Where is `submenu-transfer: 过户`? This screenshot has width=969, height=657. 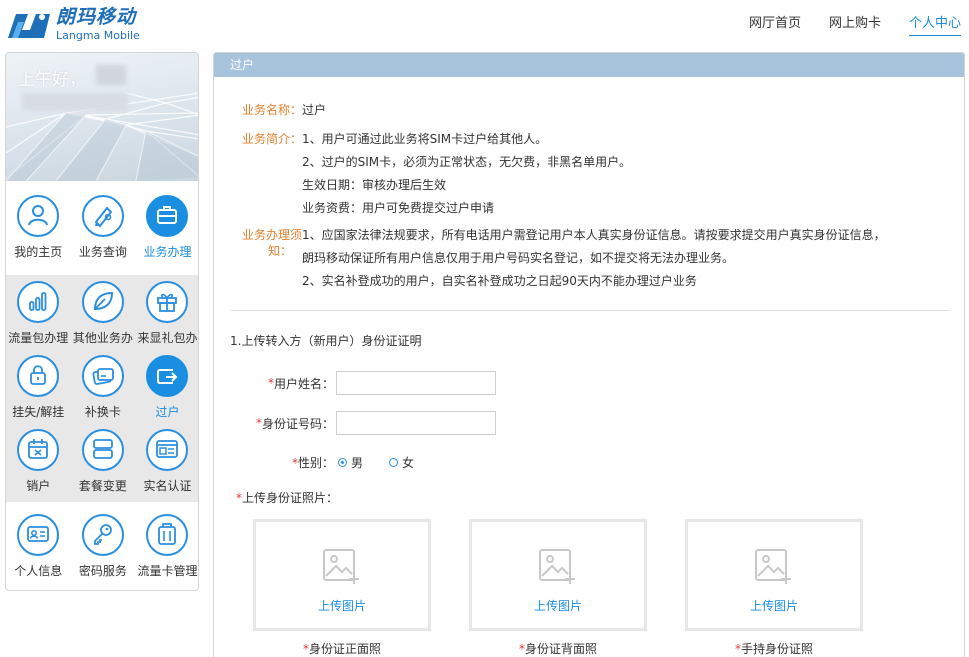 submenu-transfer: 过户 is located at coordinates (166, 386).